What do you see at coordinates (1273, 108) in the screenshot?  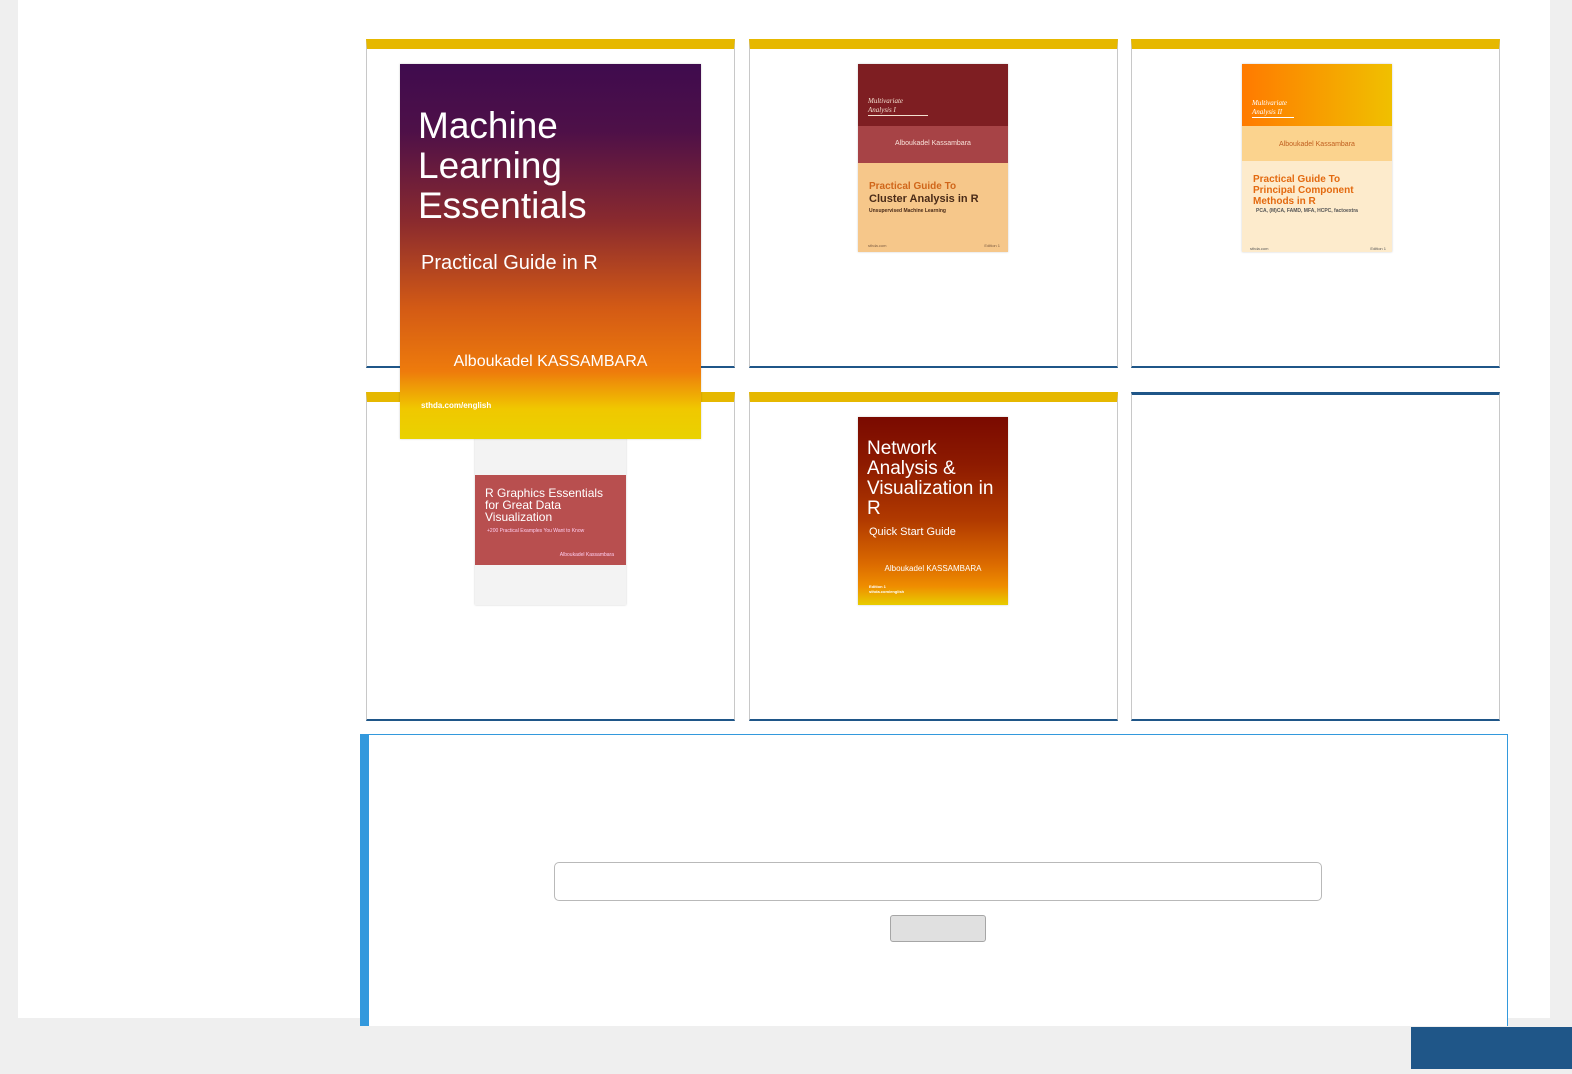 I see `book-series: Multivariate Analysis II` at bounding box center [1273, 108].